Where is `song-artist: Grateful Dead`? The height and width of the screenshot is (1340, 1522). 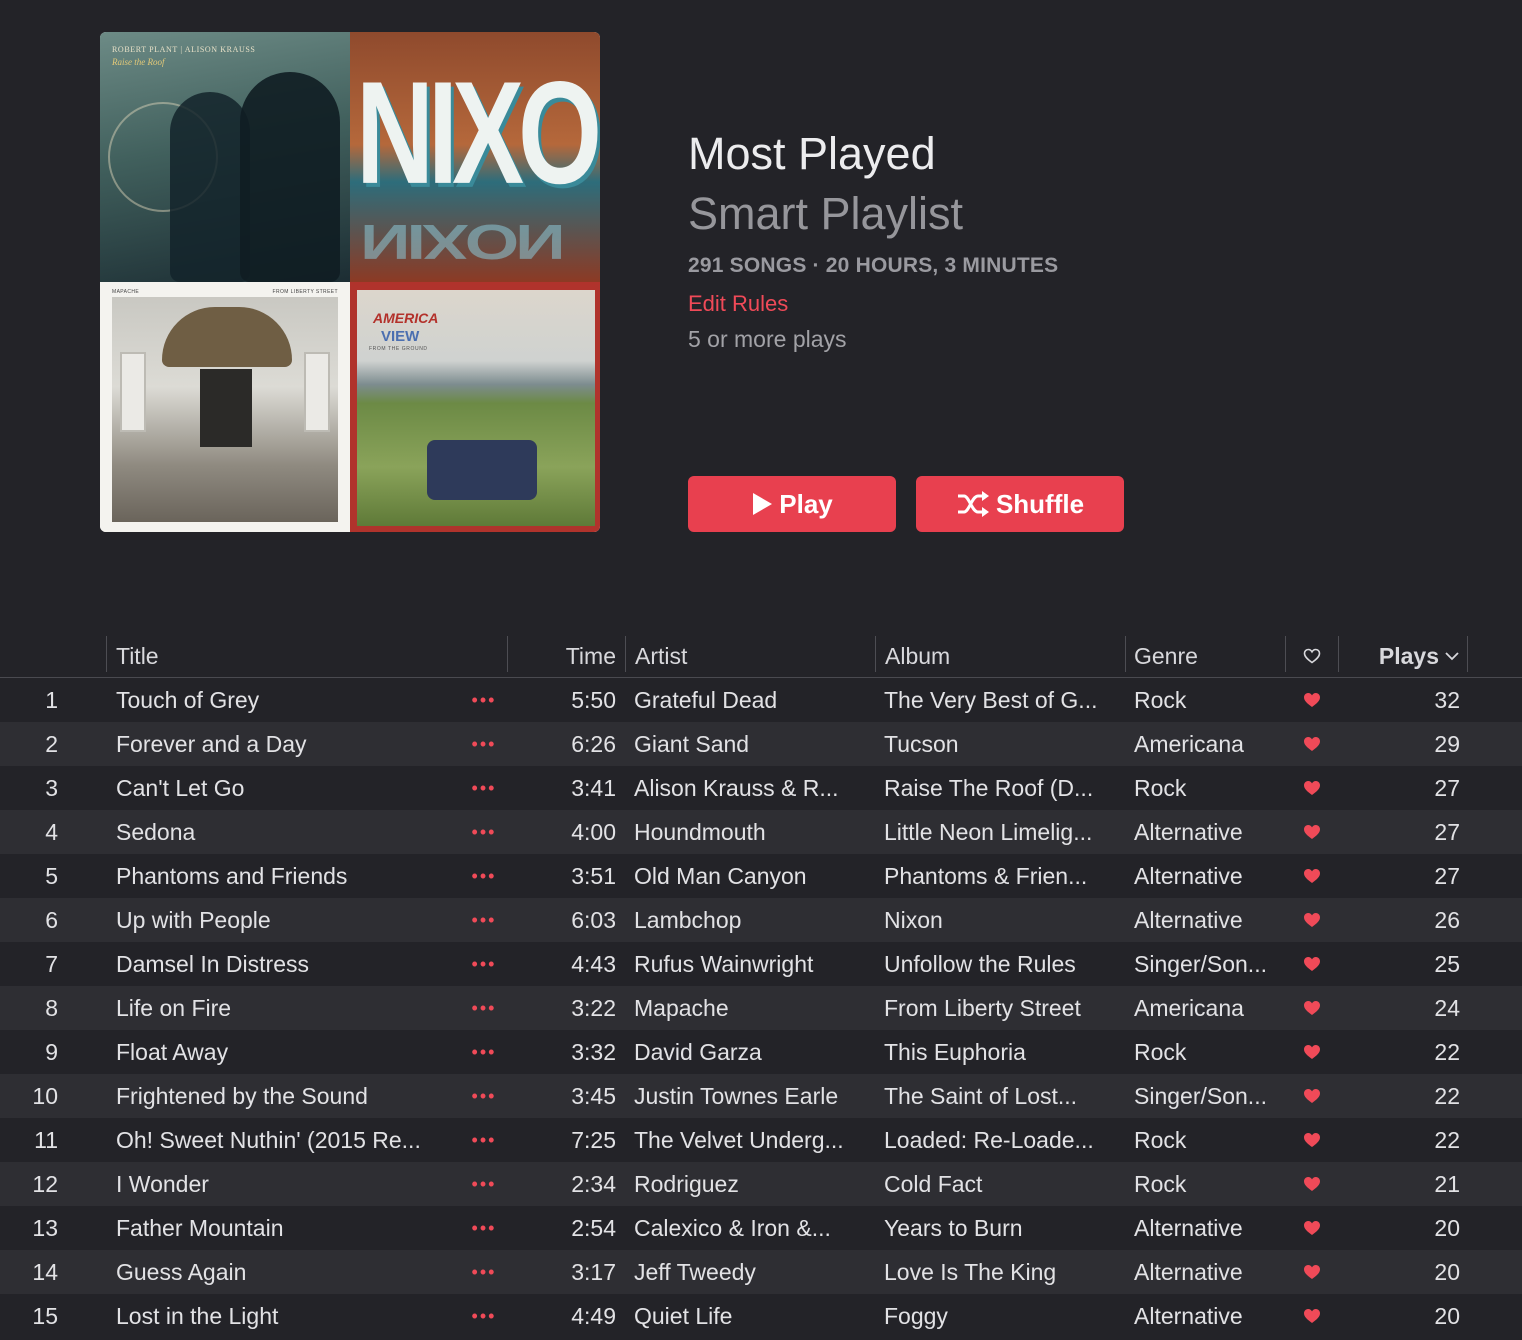
song-artist: Grateful Dead is located at coordinates (752, 700).